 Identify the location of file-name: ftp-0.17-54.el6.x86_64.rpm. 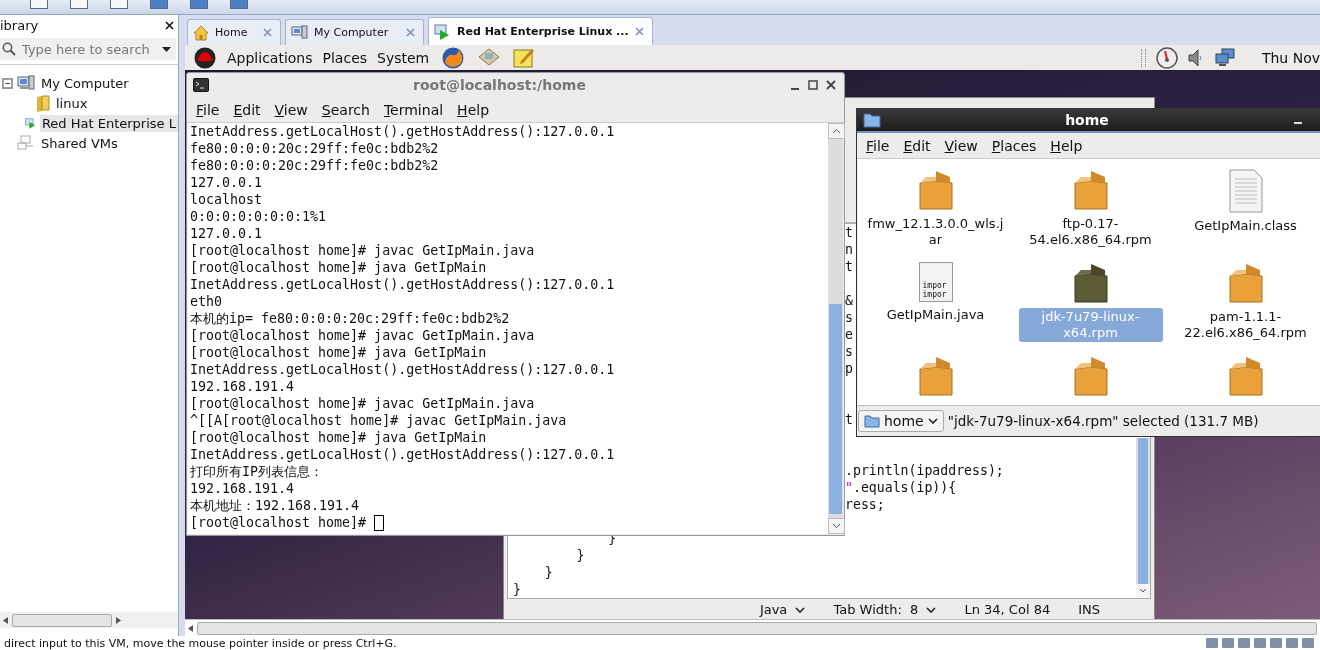
(1090, 232).